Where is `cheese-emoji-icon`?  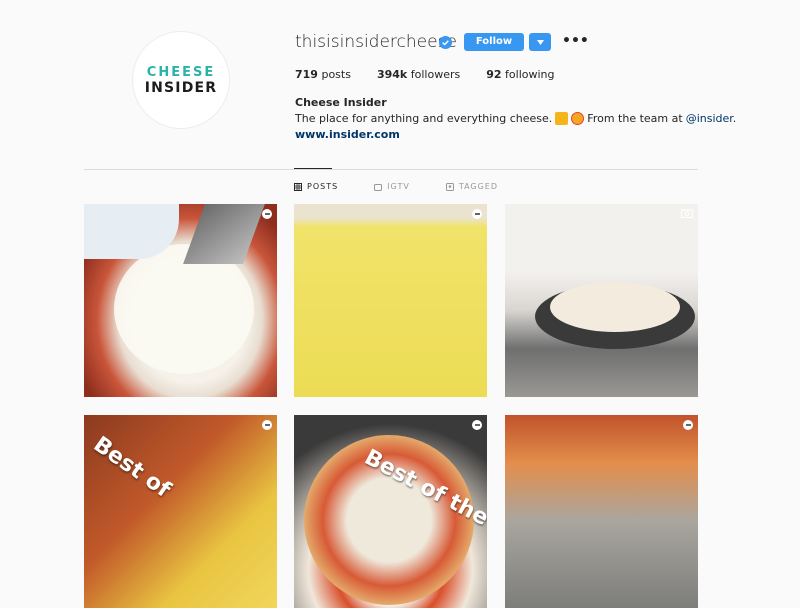 cheese-emoji-icon is located at coordinates (562, 118).